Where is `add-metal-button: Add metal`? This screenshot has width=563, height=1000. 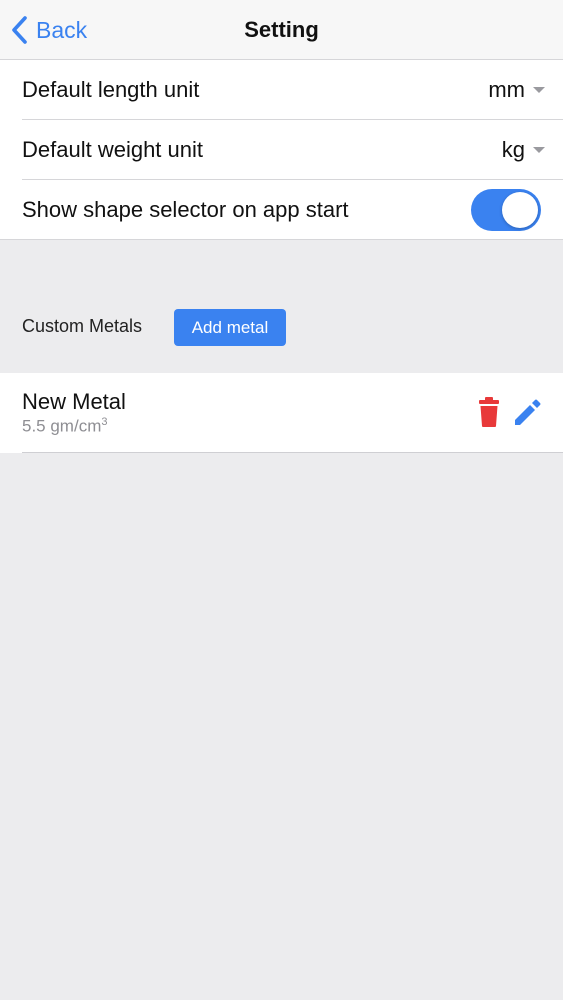 add-metal-button: Add metal is located at coordinates (230, 327).